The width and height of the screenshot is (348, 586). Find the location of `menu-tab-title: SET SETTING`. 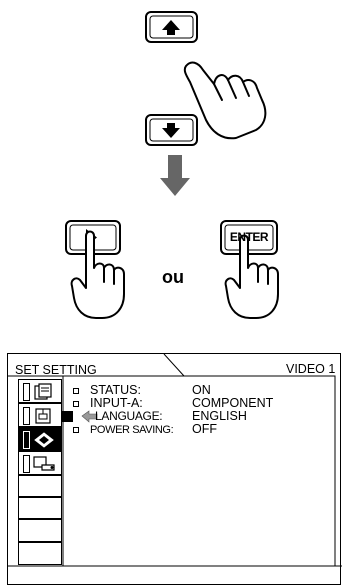

menu-tab-title: SET SETTING is located at coordinates (56, 370).